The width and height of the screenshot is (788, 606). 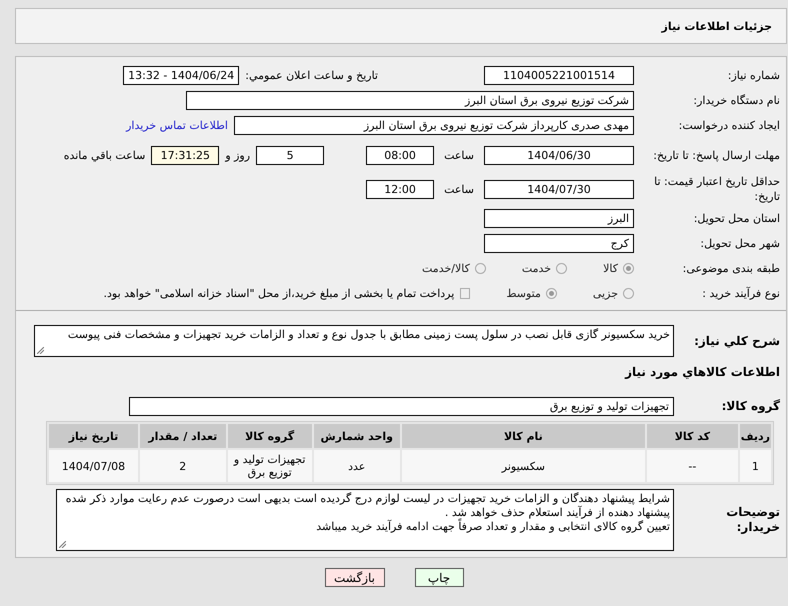 I want to click on process-radio: متوسط, so click(x=531, y=293).